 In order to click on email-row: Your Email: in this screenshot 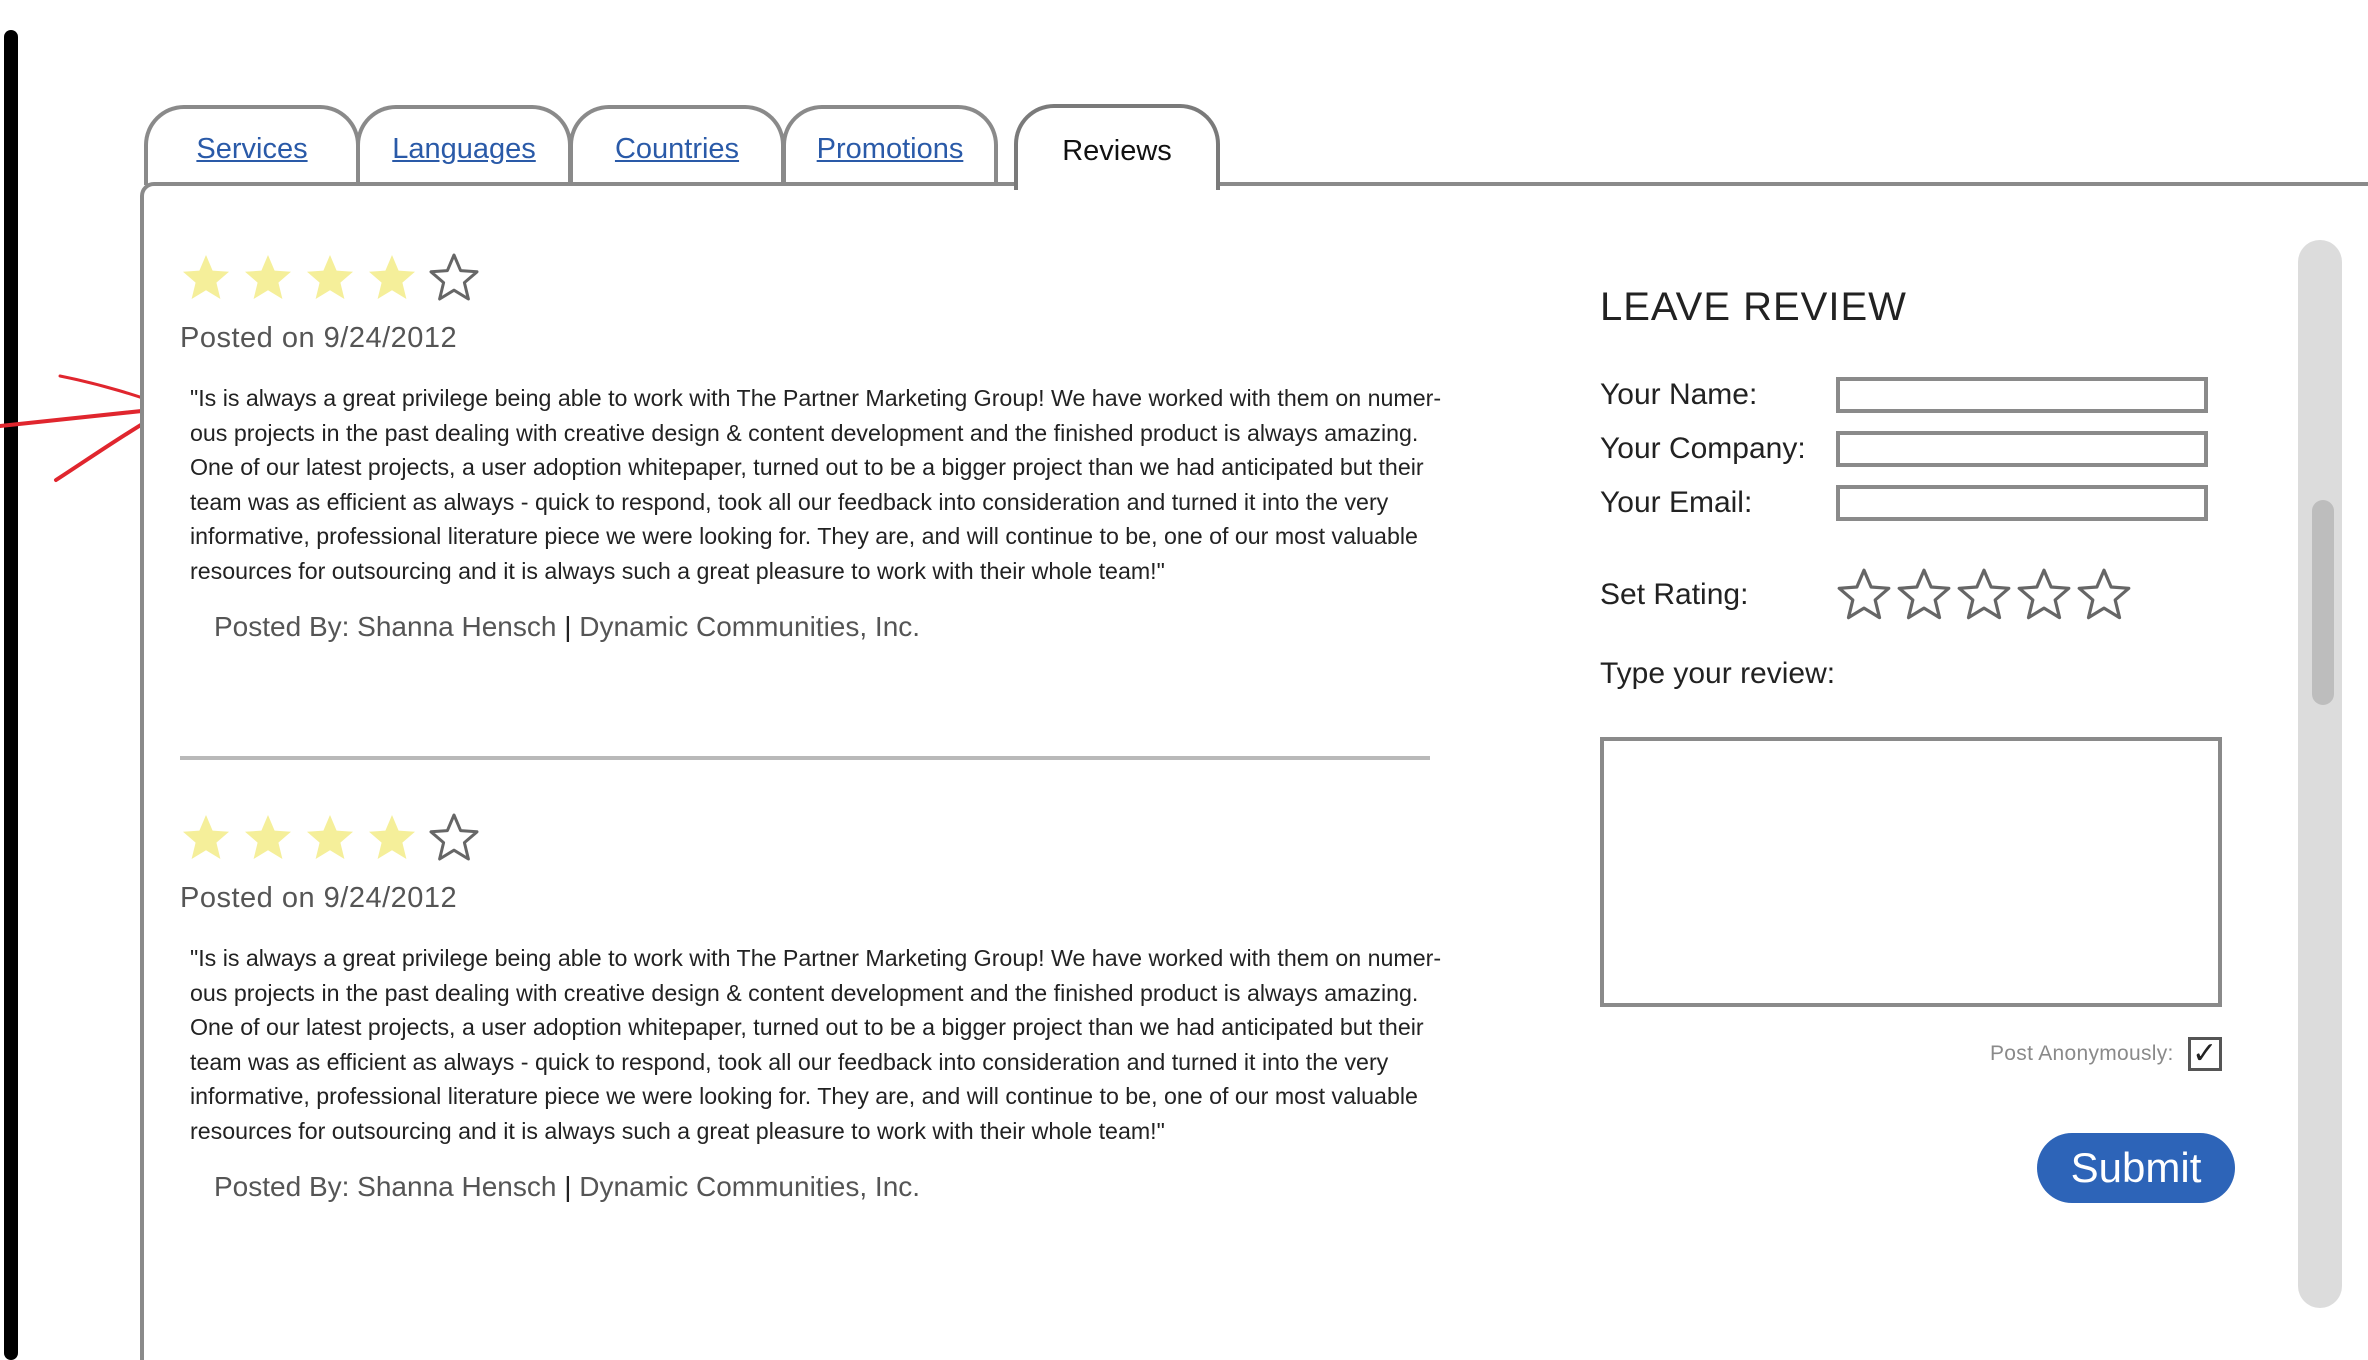, I will do `click(1904, 503)`.